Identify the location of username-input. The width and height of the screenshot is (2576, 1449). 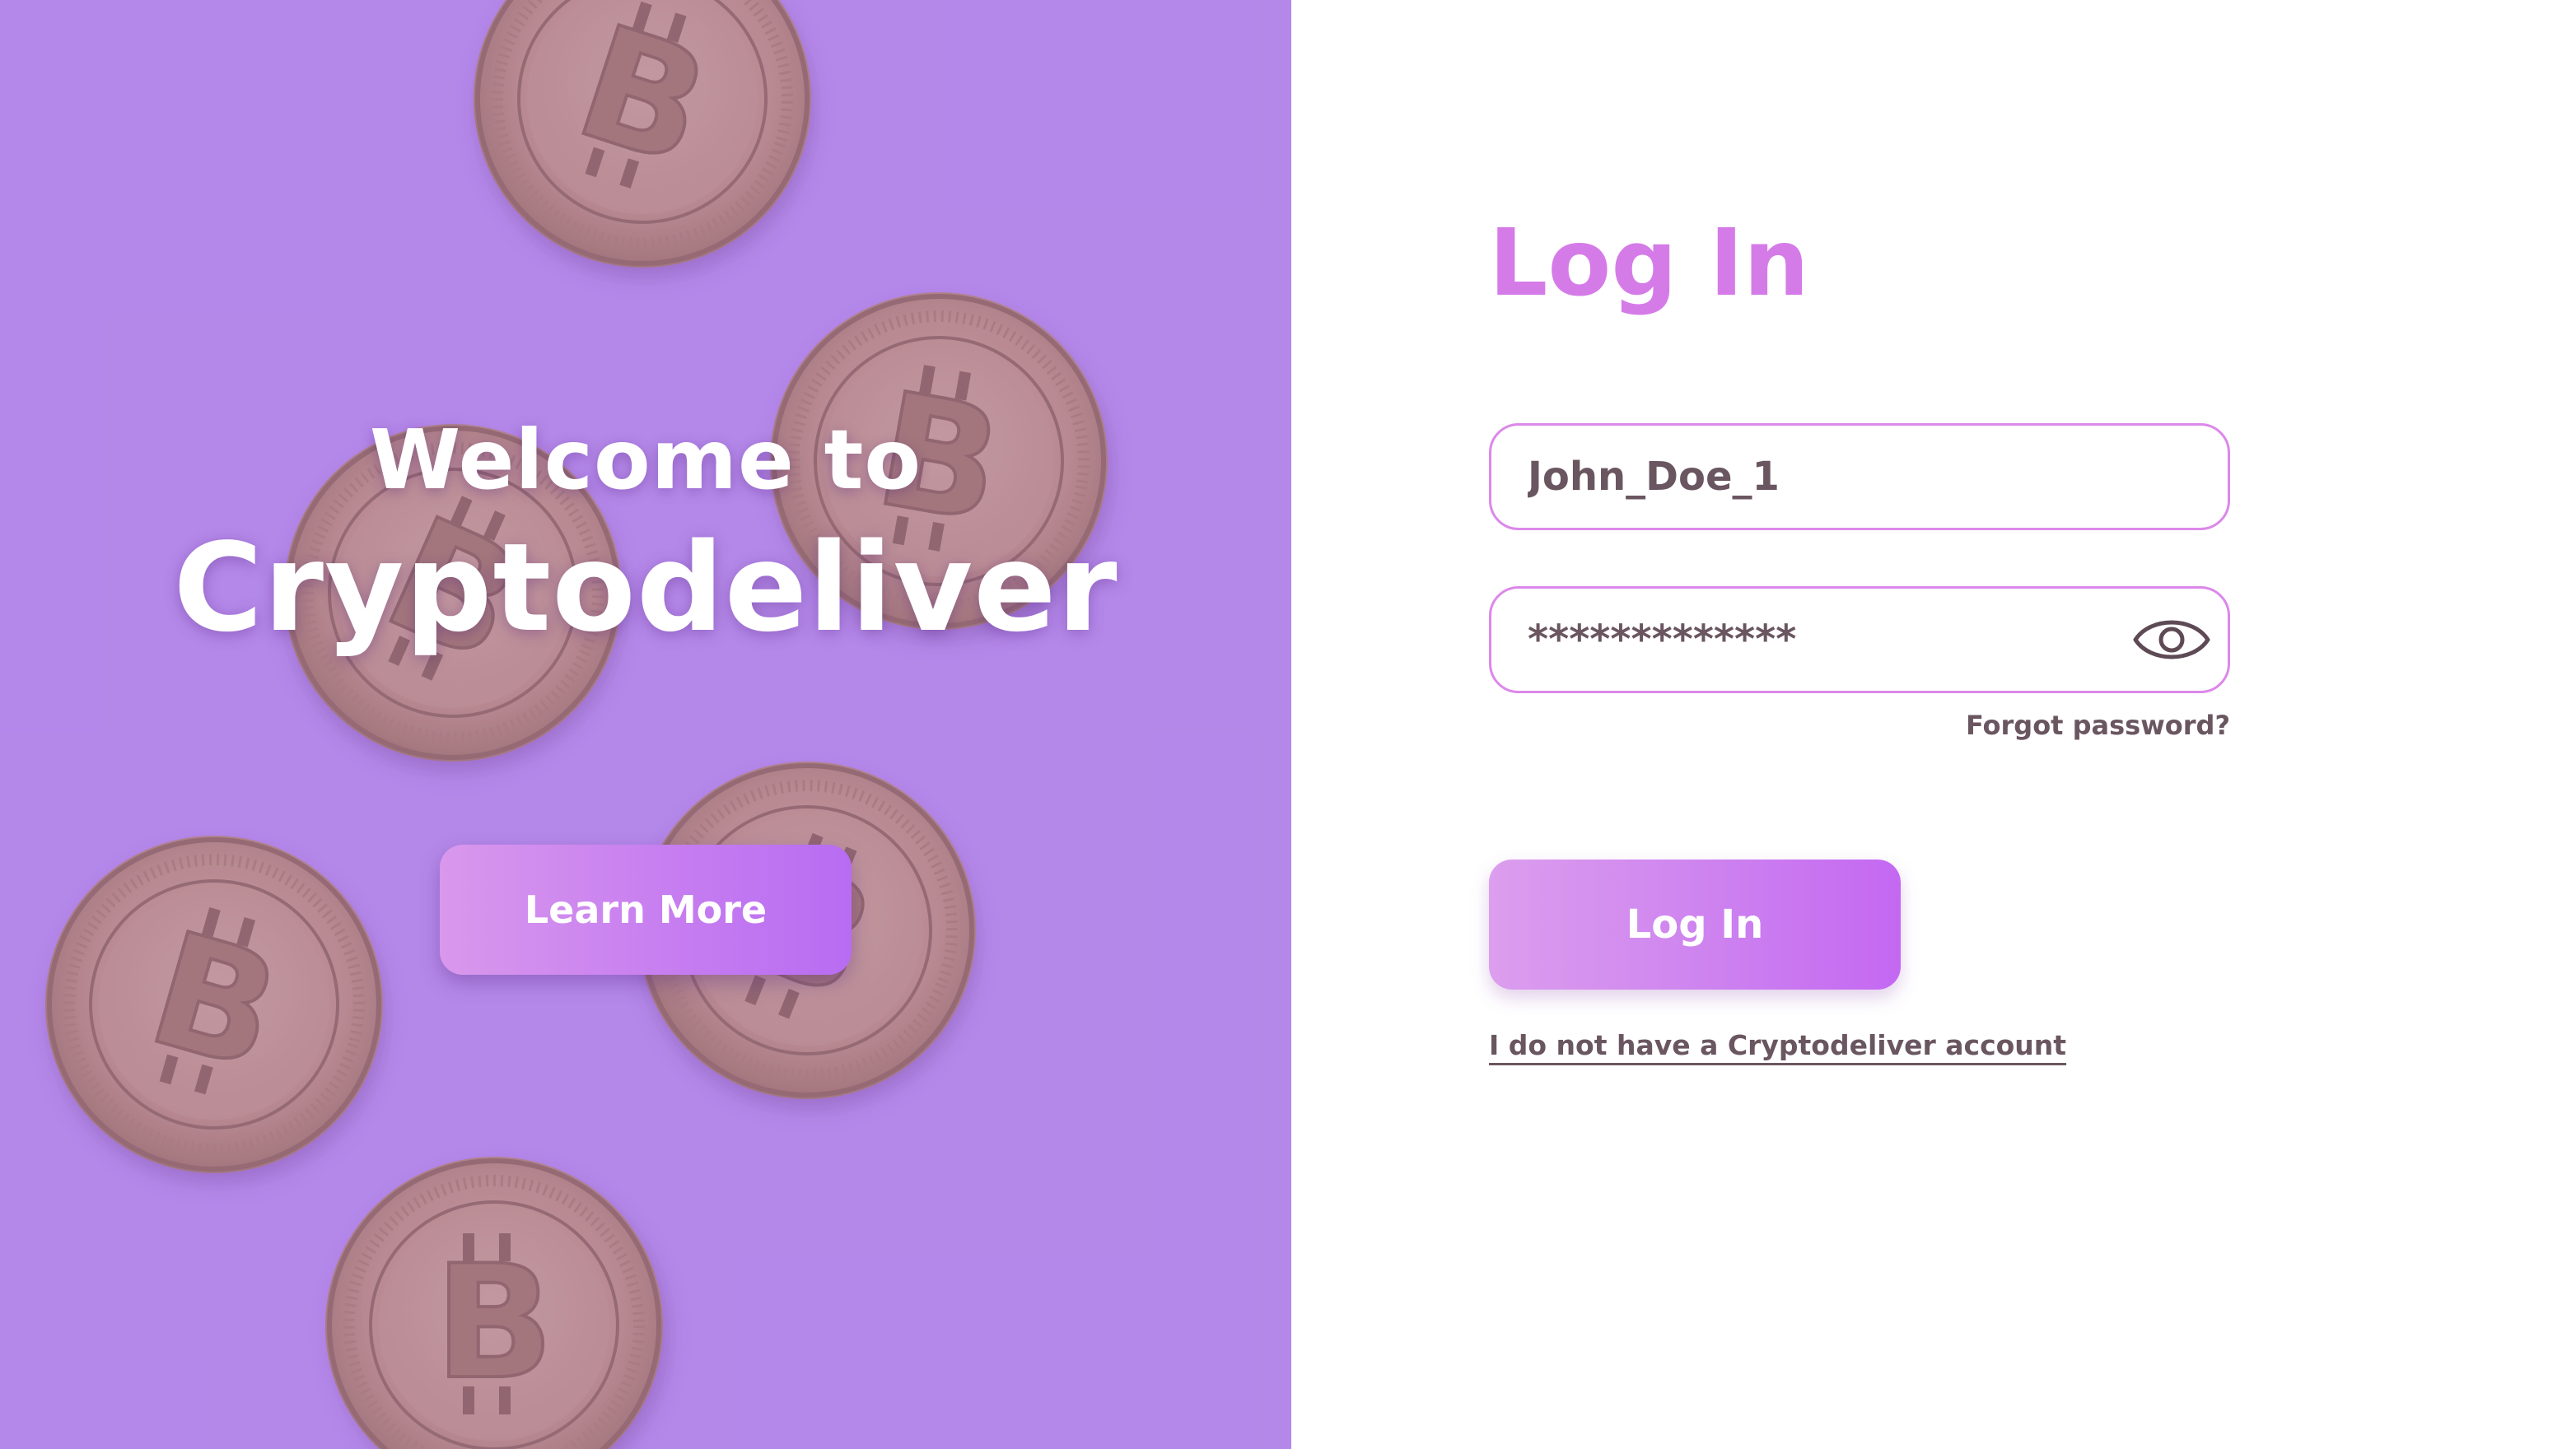
(1841, 477).